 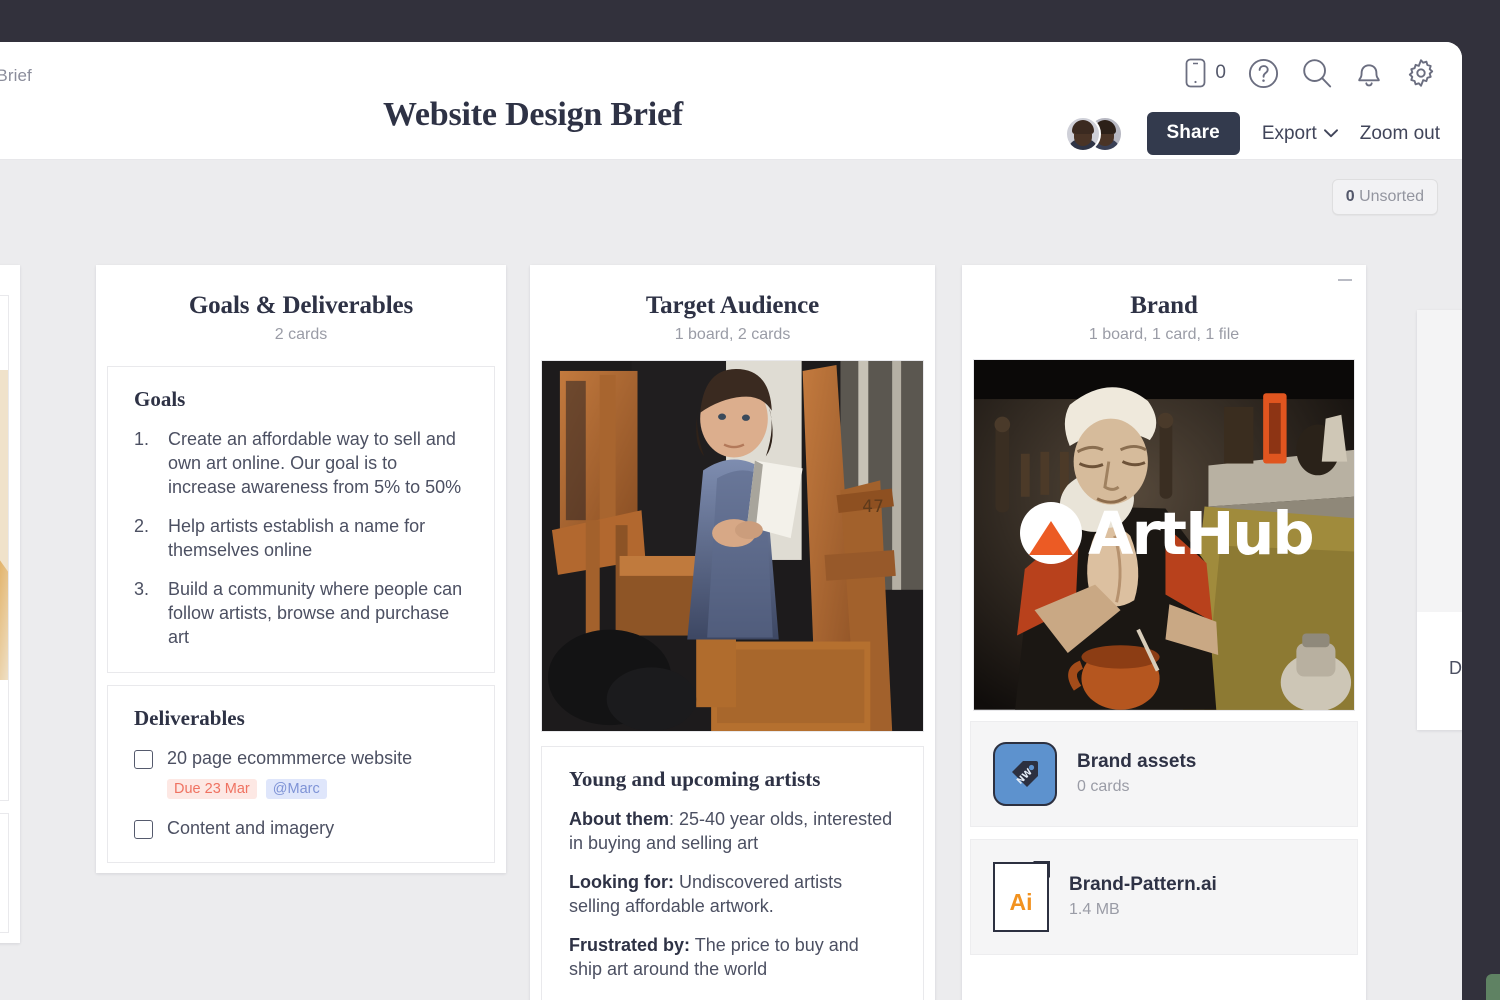 I want to click on partial-right-text: De, so click(x=1455, y=668).